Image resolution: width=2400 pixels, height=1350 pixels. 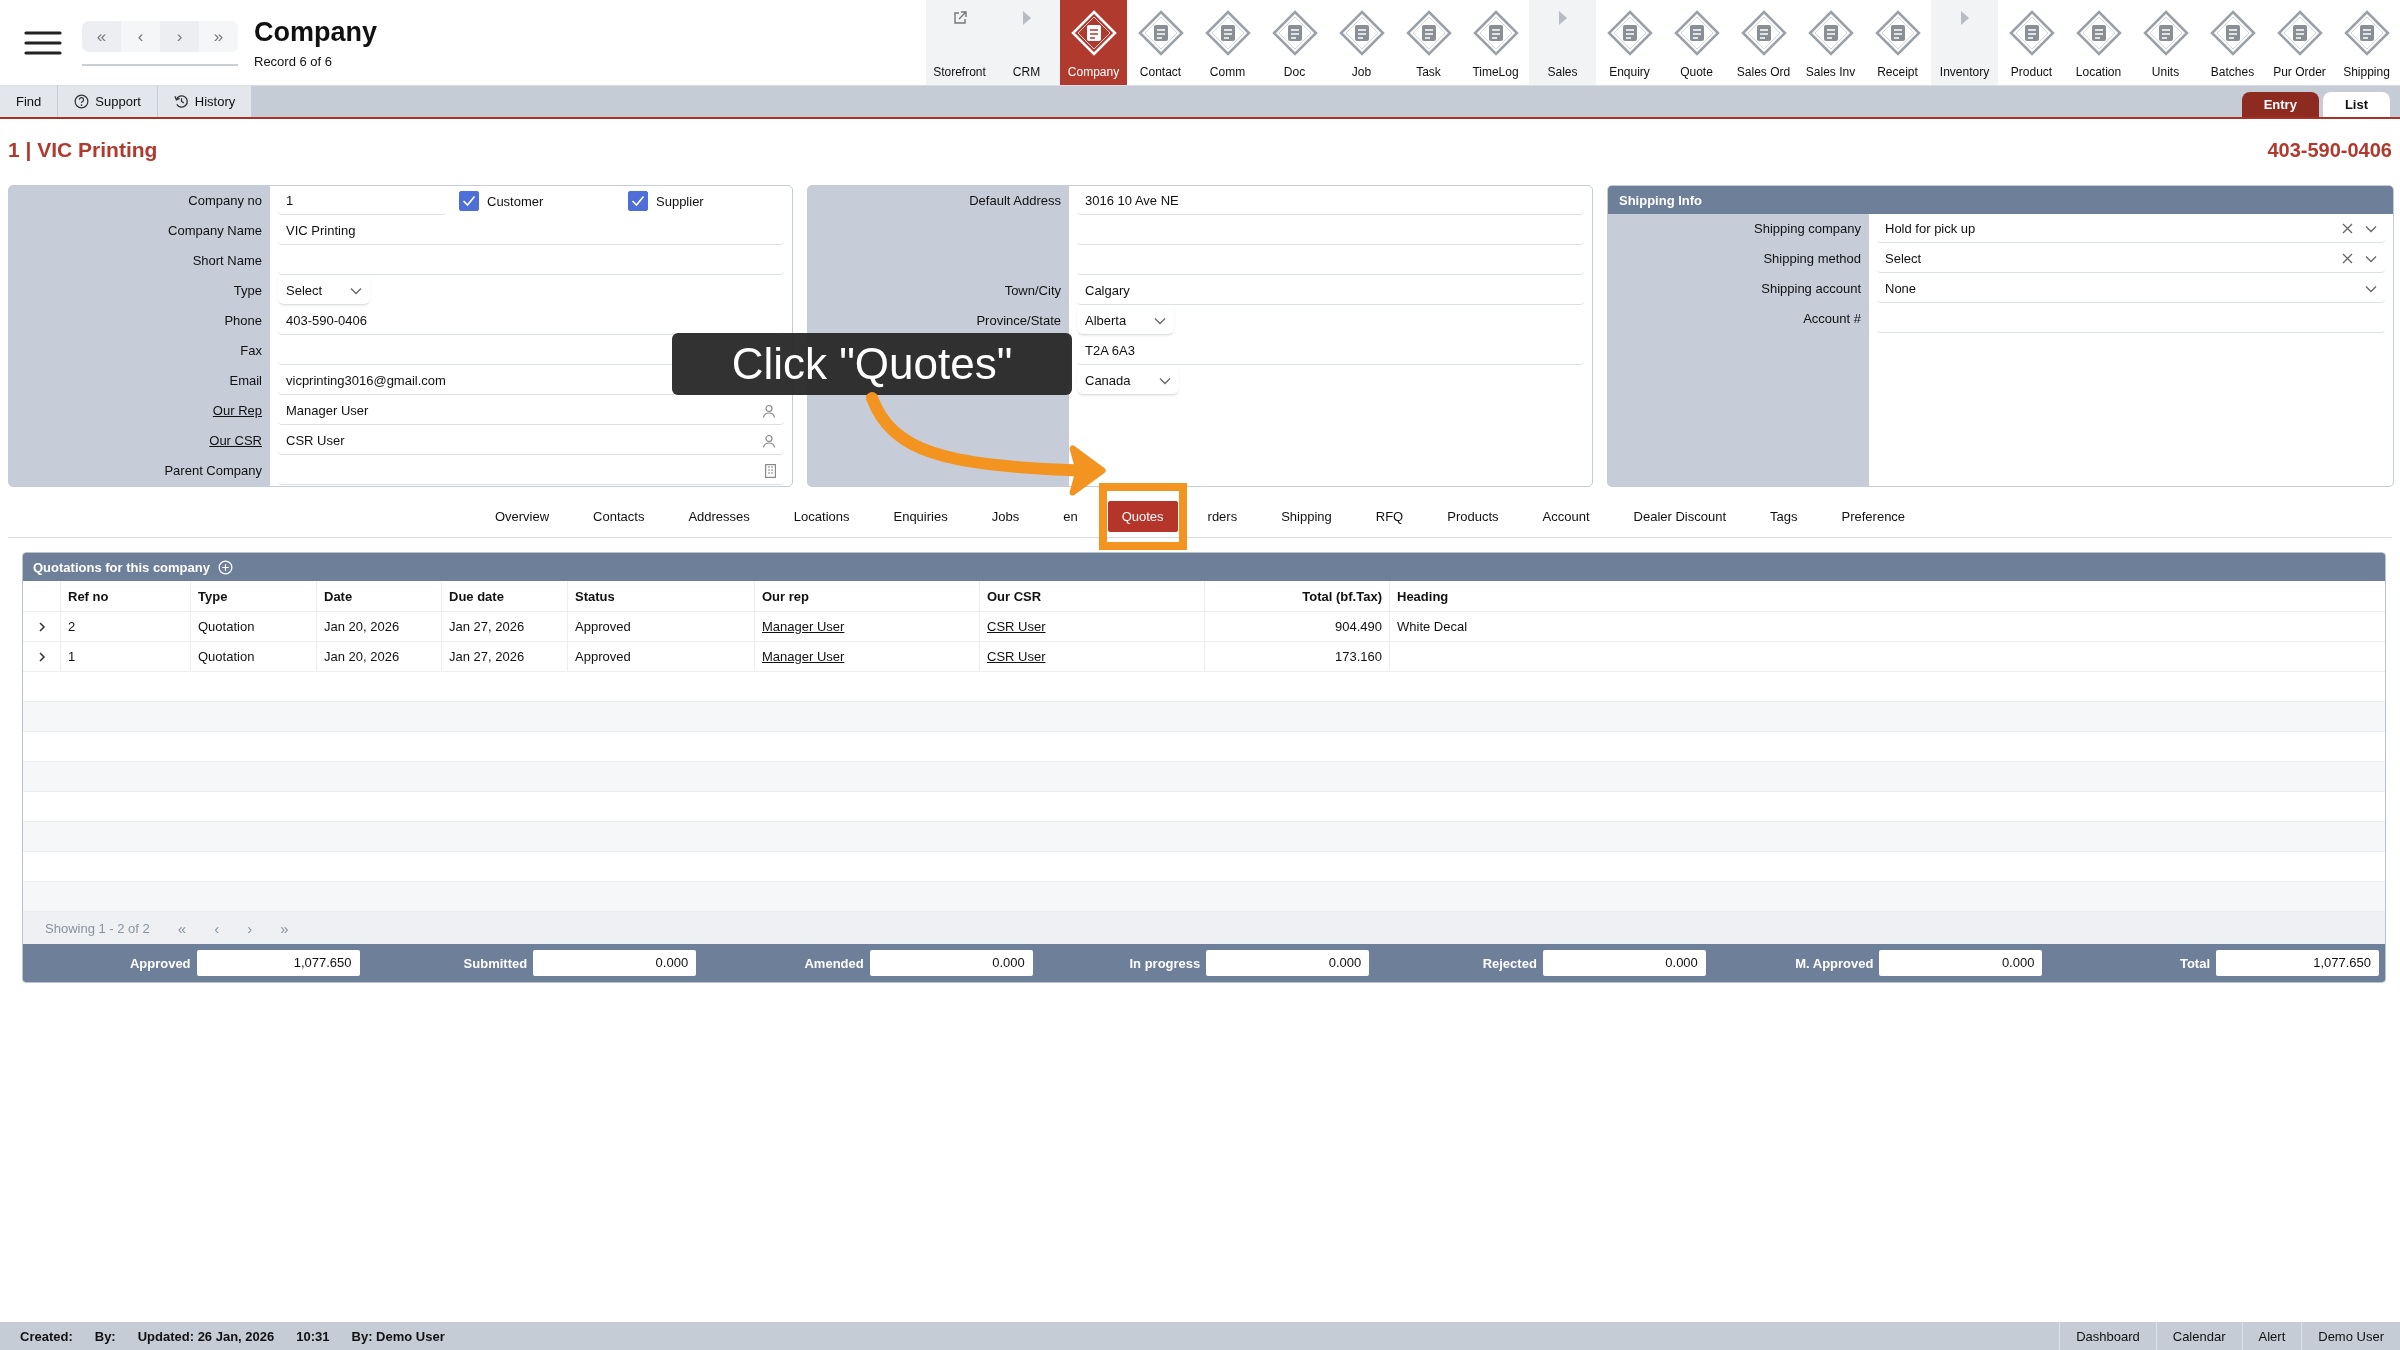 What do you see at coordinates (1070, 516) in the screenshot?
I see `tab: en` at bounding box center [1070, 516].